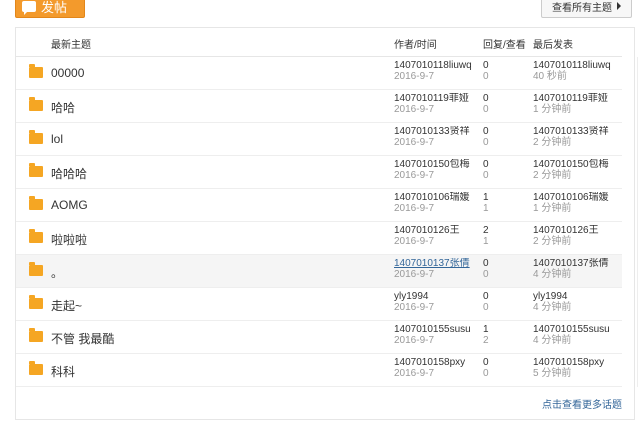  I want to click on topic-link: 啦啦啦, so click(69, 239).